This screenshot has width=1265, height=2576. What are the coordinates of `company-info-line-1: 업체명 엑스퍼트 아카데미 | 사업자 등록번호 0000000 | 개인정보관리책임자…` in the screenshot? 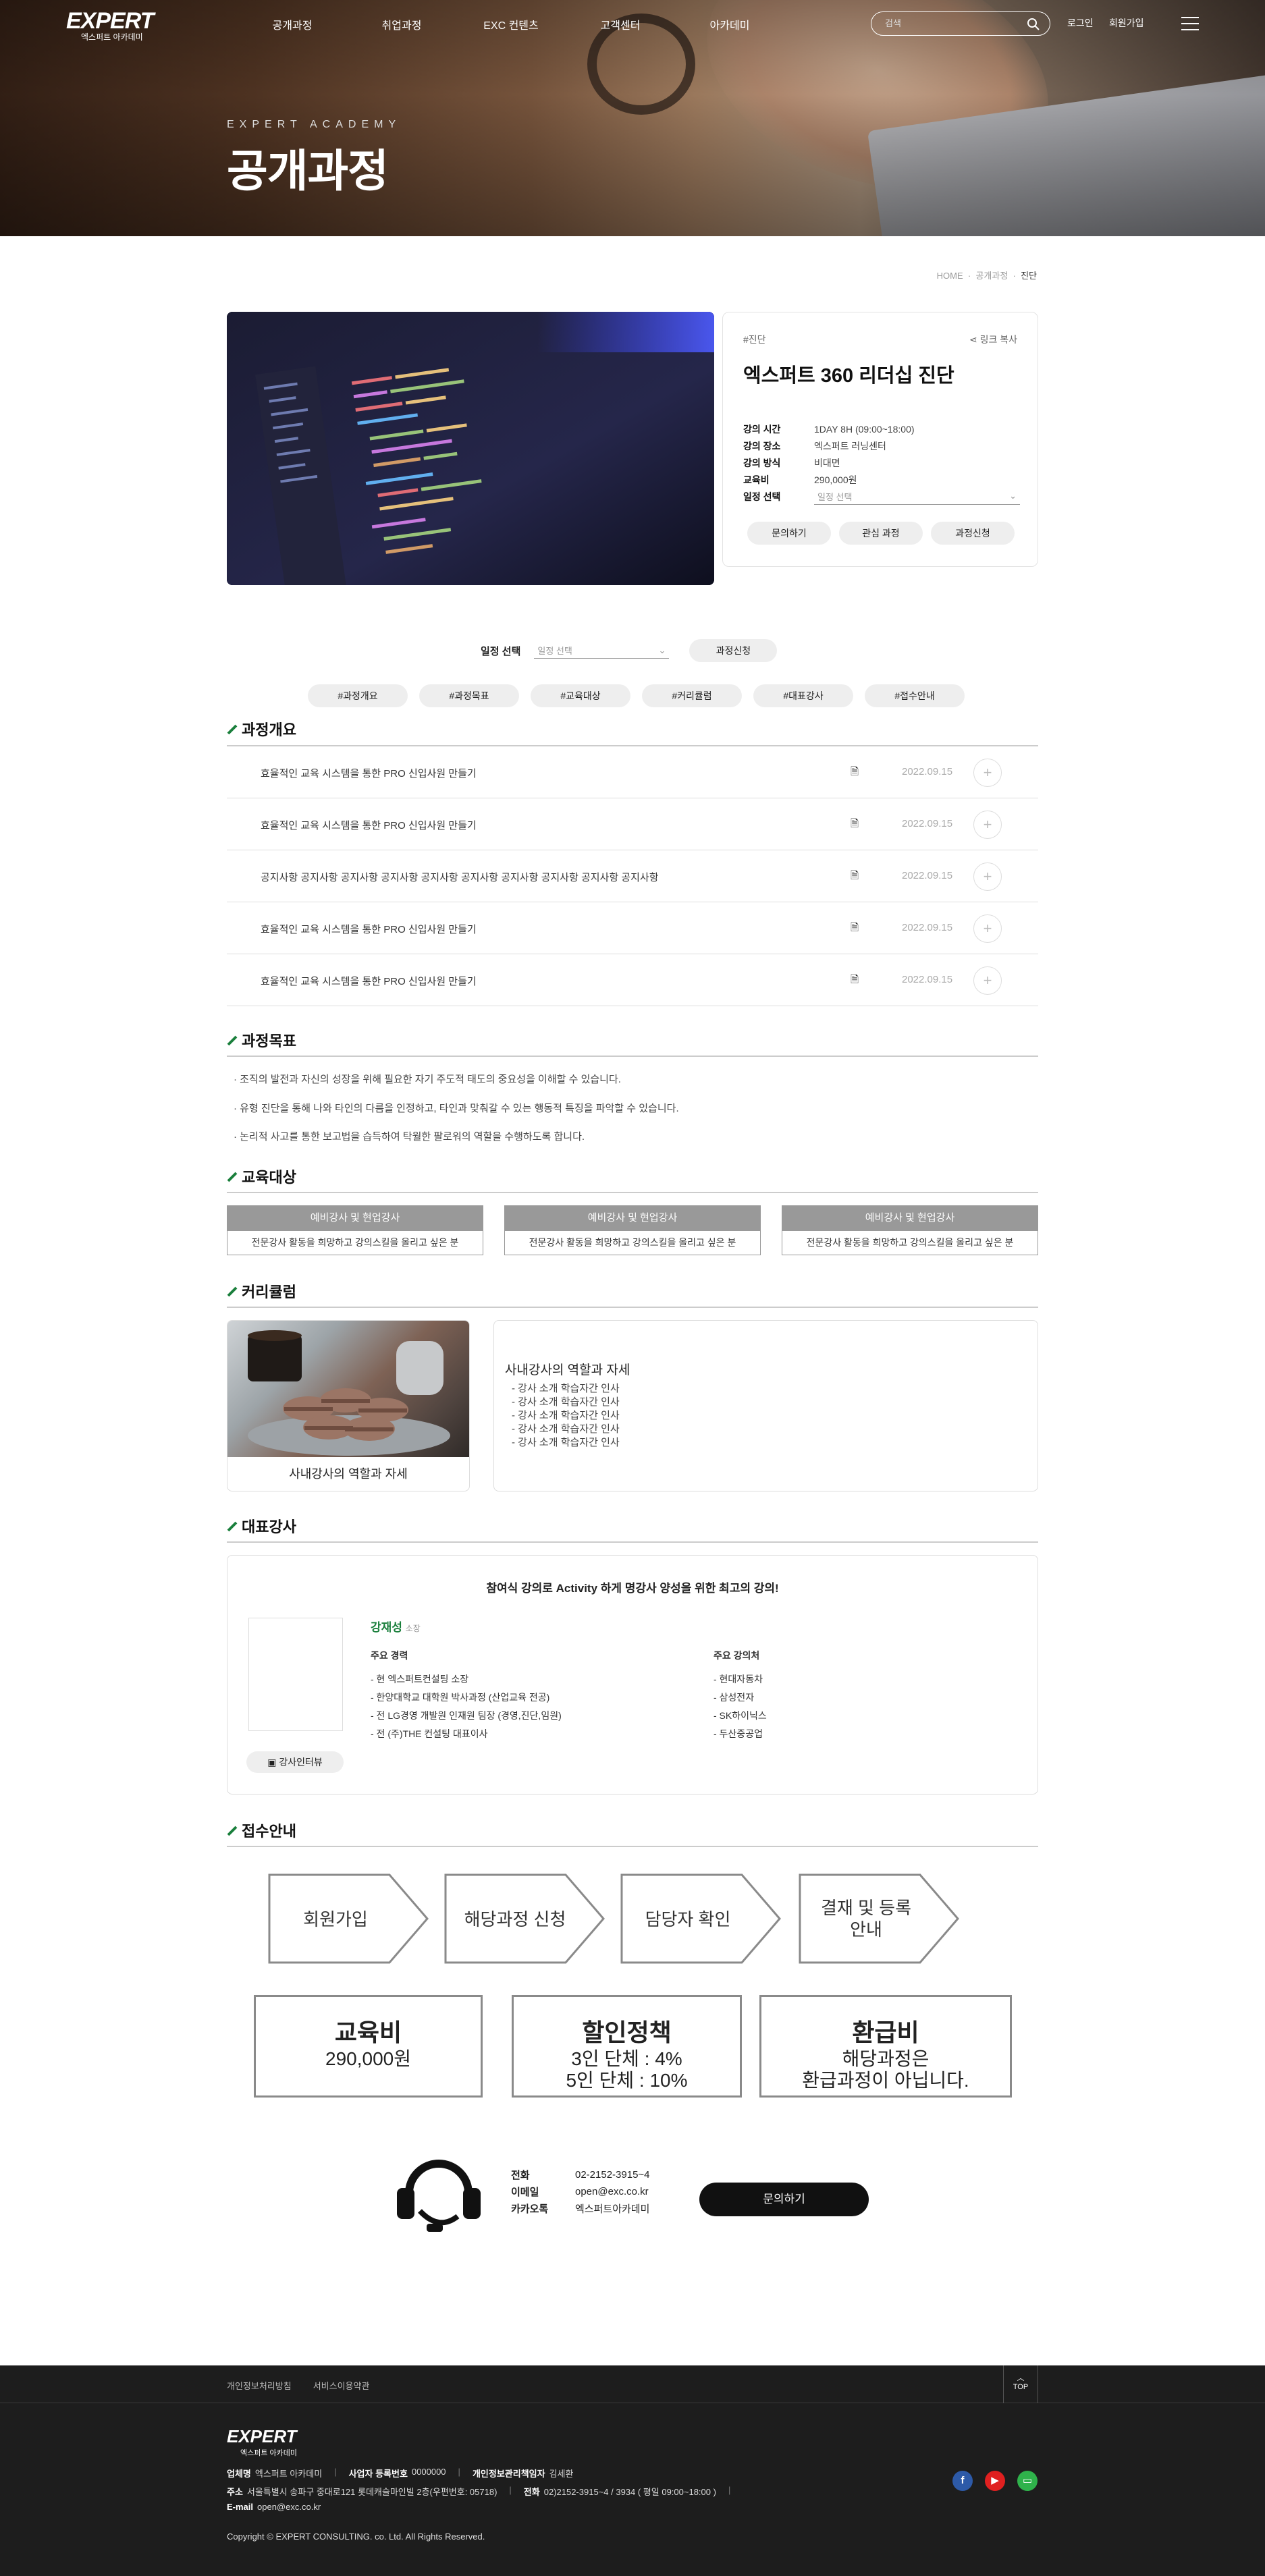 It's located at (400, 2473).